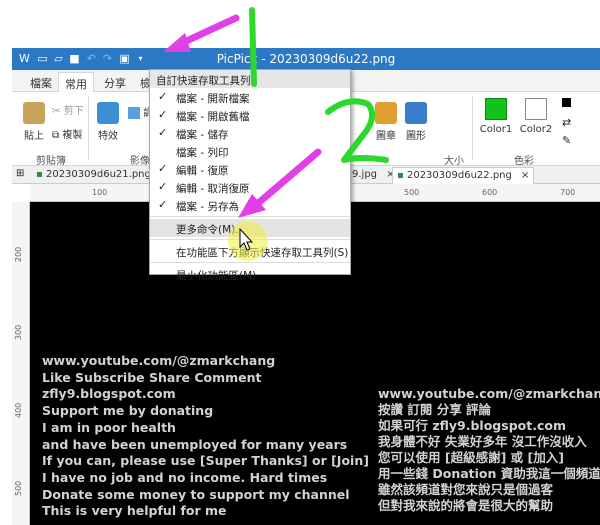 This screenshot has width=600, height=525. I want to click on tab-share: 分享, so click(115, 83).